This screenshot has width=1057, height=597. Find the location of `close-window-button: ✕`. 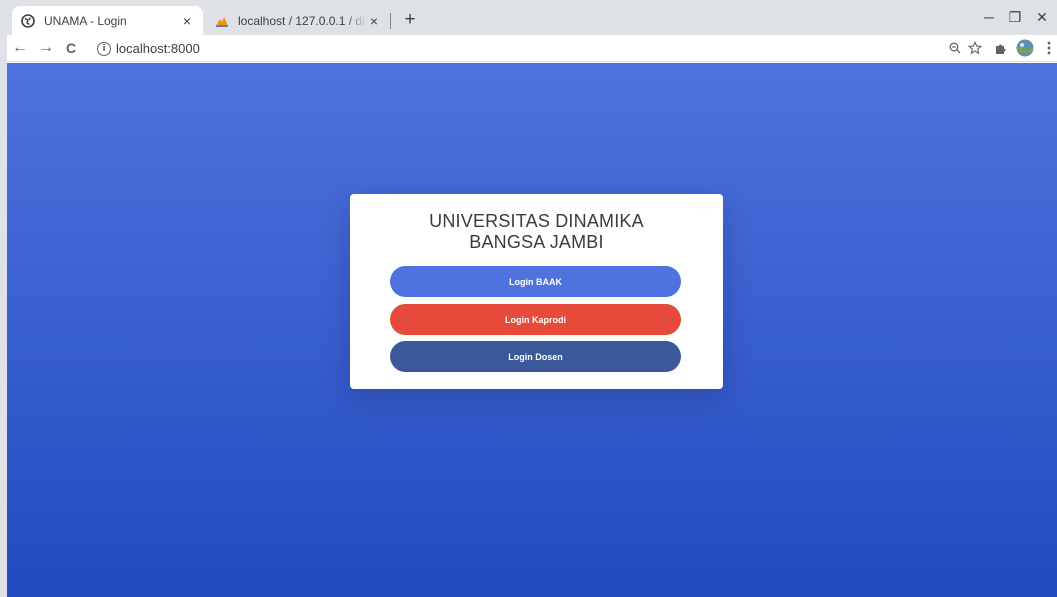

close-window-button: ✕ is located at coordinates (1042, 17).